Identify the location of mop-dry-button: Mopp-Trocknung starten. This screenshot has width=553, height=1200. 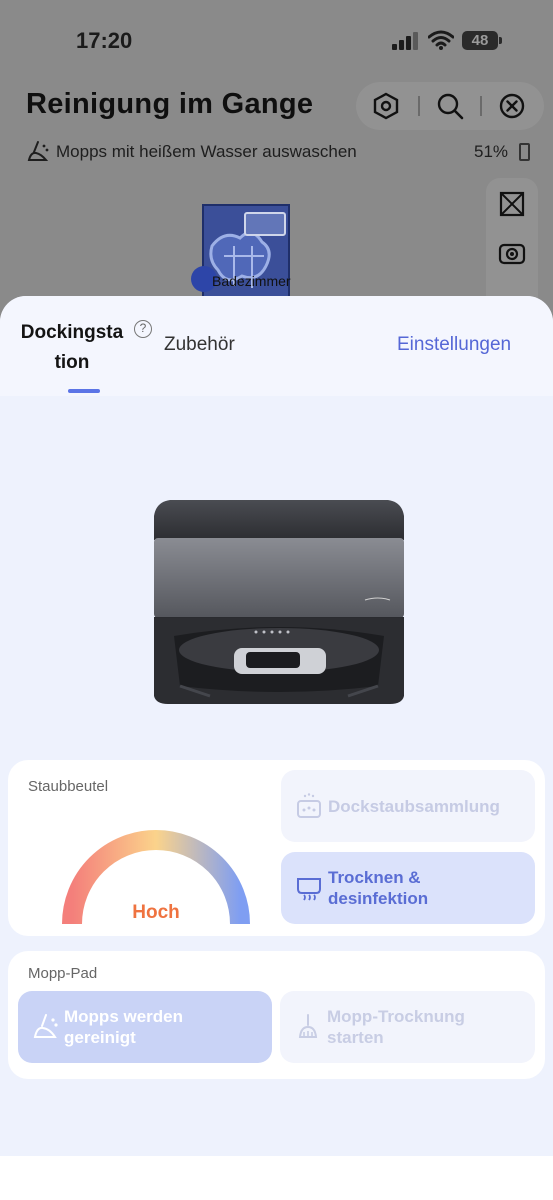
(407, 1027).